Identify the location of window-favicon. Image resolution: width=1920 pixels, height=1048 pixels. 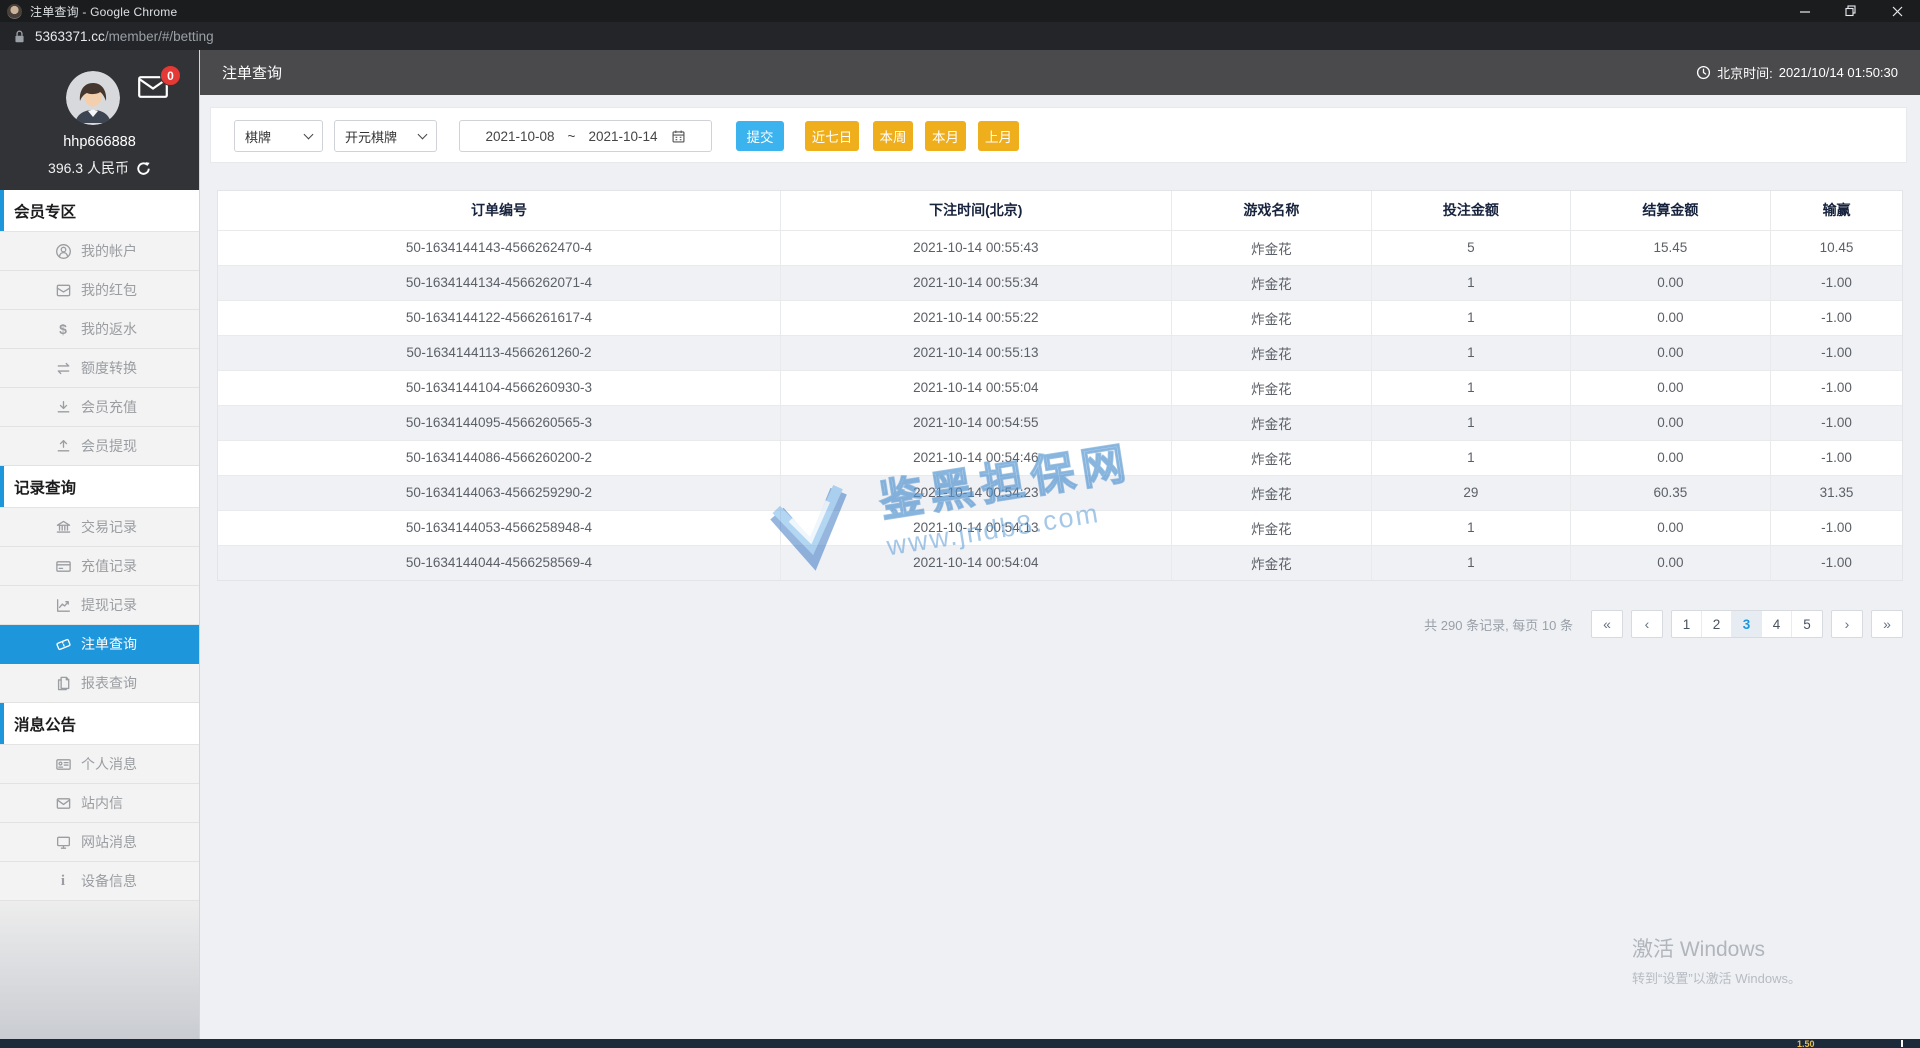
(14, 11).